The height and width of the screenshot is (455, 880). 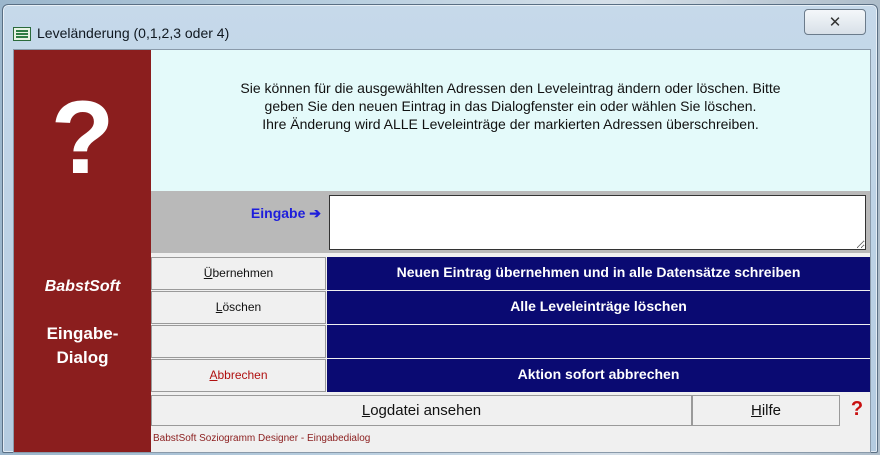 What do you see at coordinates (598, 341) in the screenshot?
I see `empty-description` at bounding box center [598, 341].